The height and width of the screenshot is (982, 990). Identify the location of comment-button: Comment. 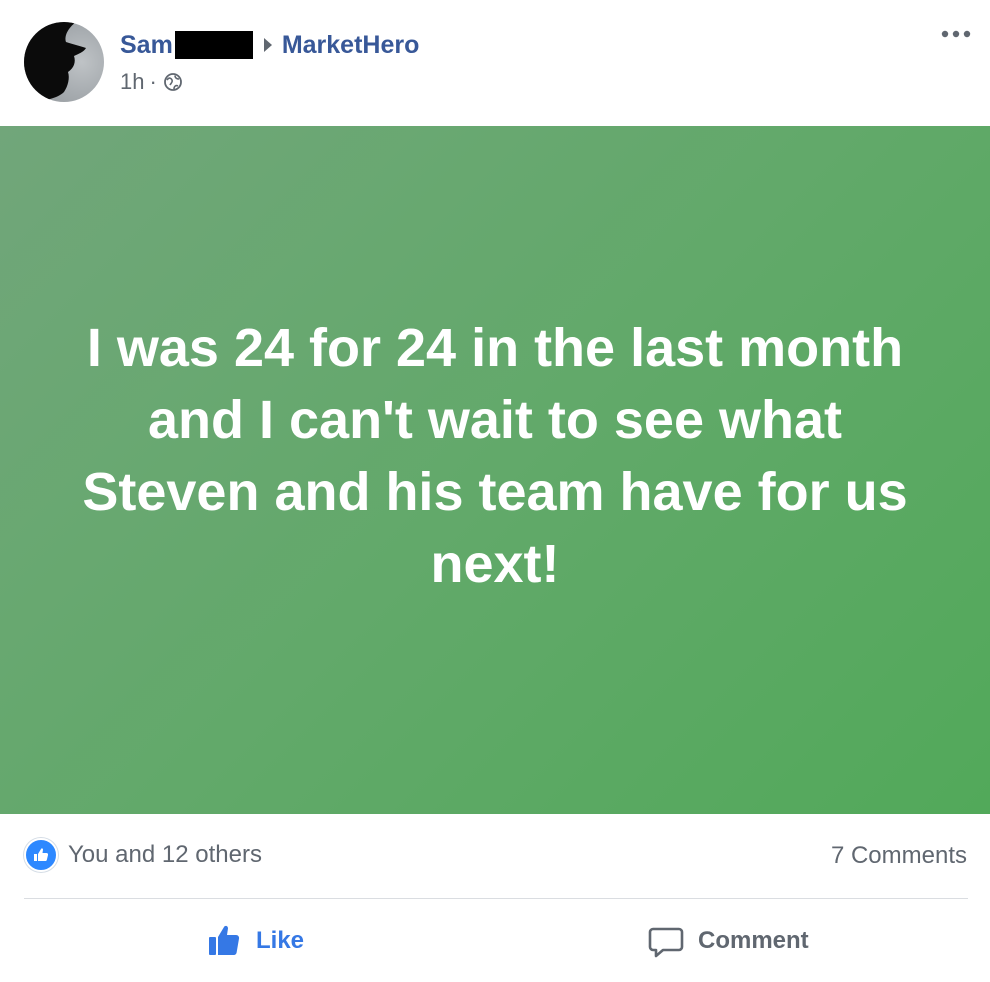
(728, 941).